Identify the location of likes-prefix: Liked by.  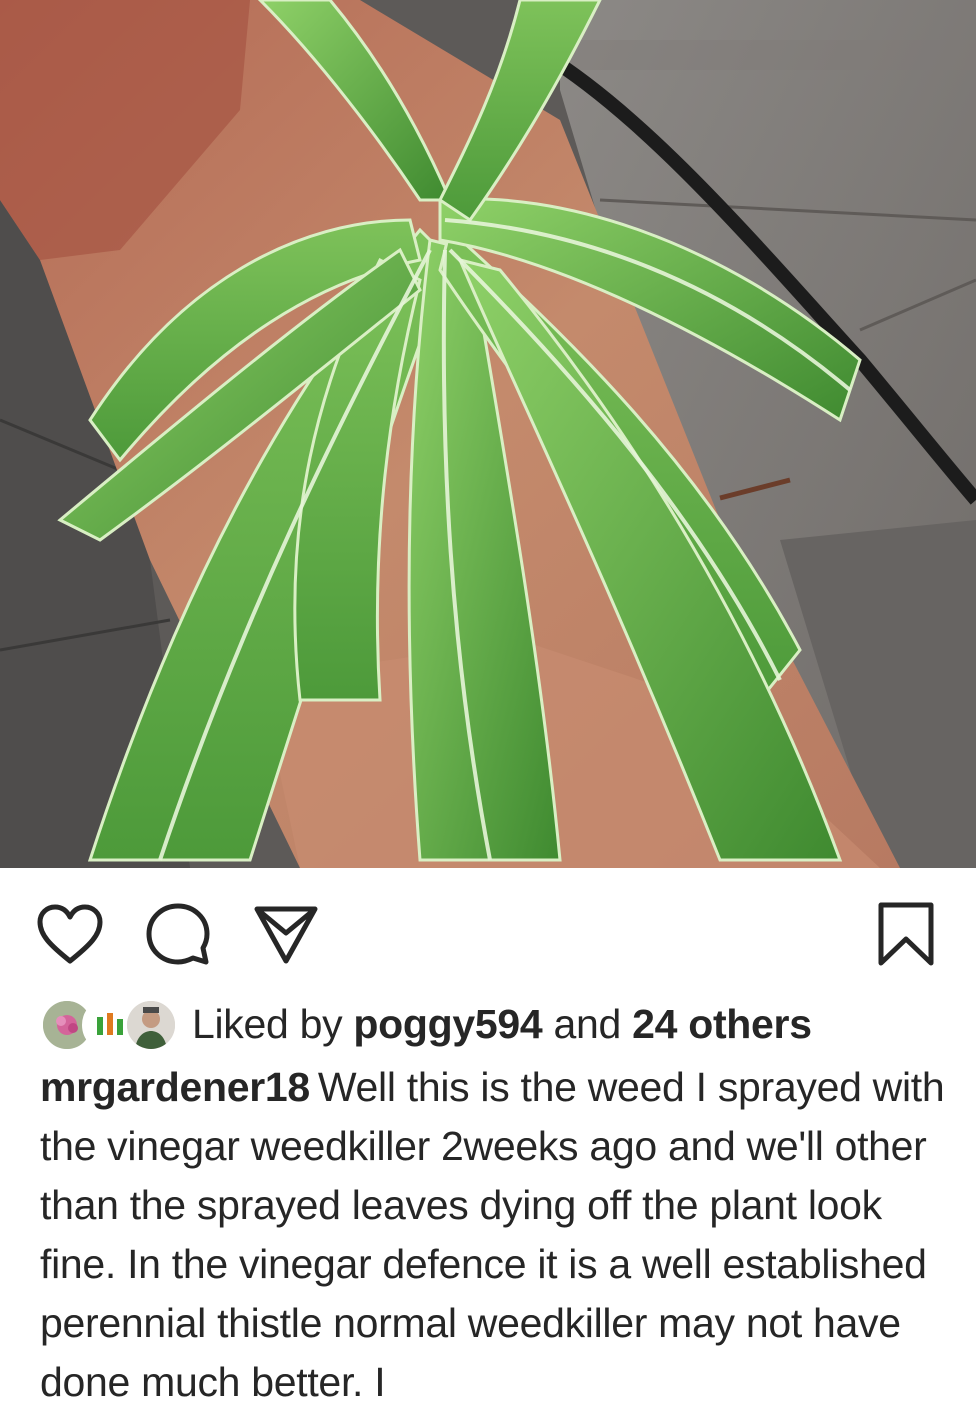
(267, 1024).